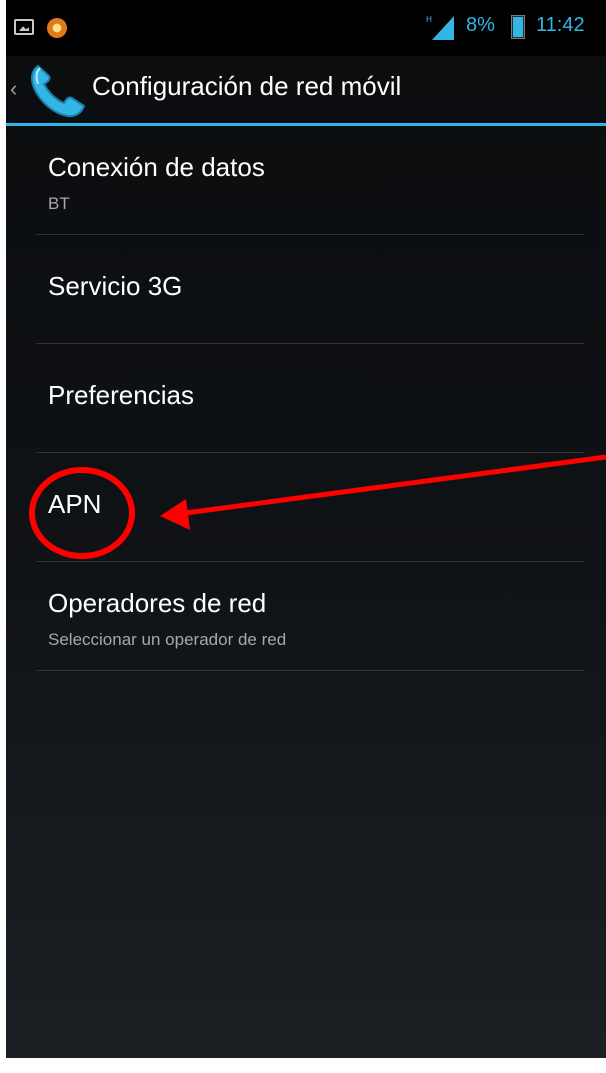  Describe the element at coordinates (59, 203) in the screenshot. I see `setting-summary: BT` at that location.